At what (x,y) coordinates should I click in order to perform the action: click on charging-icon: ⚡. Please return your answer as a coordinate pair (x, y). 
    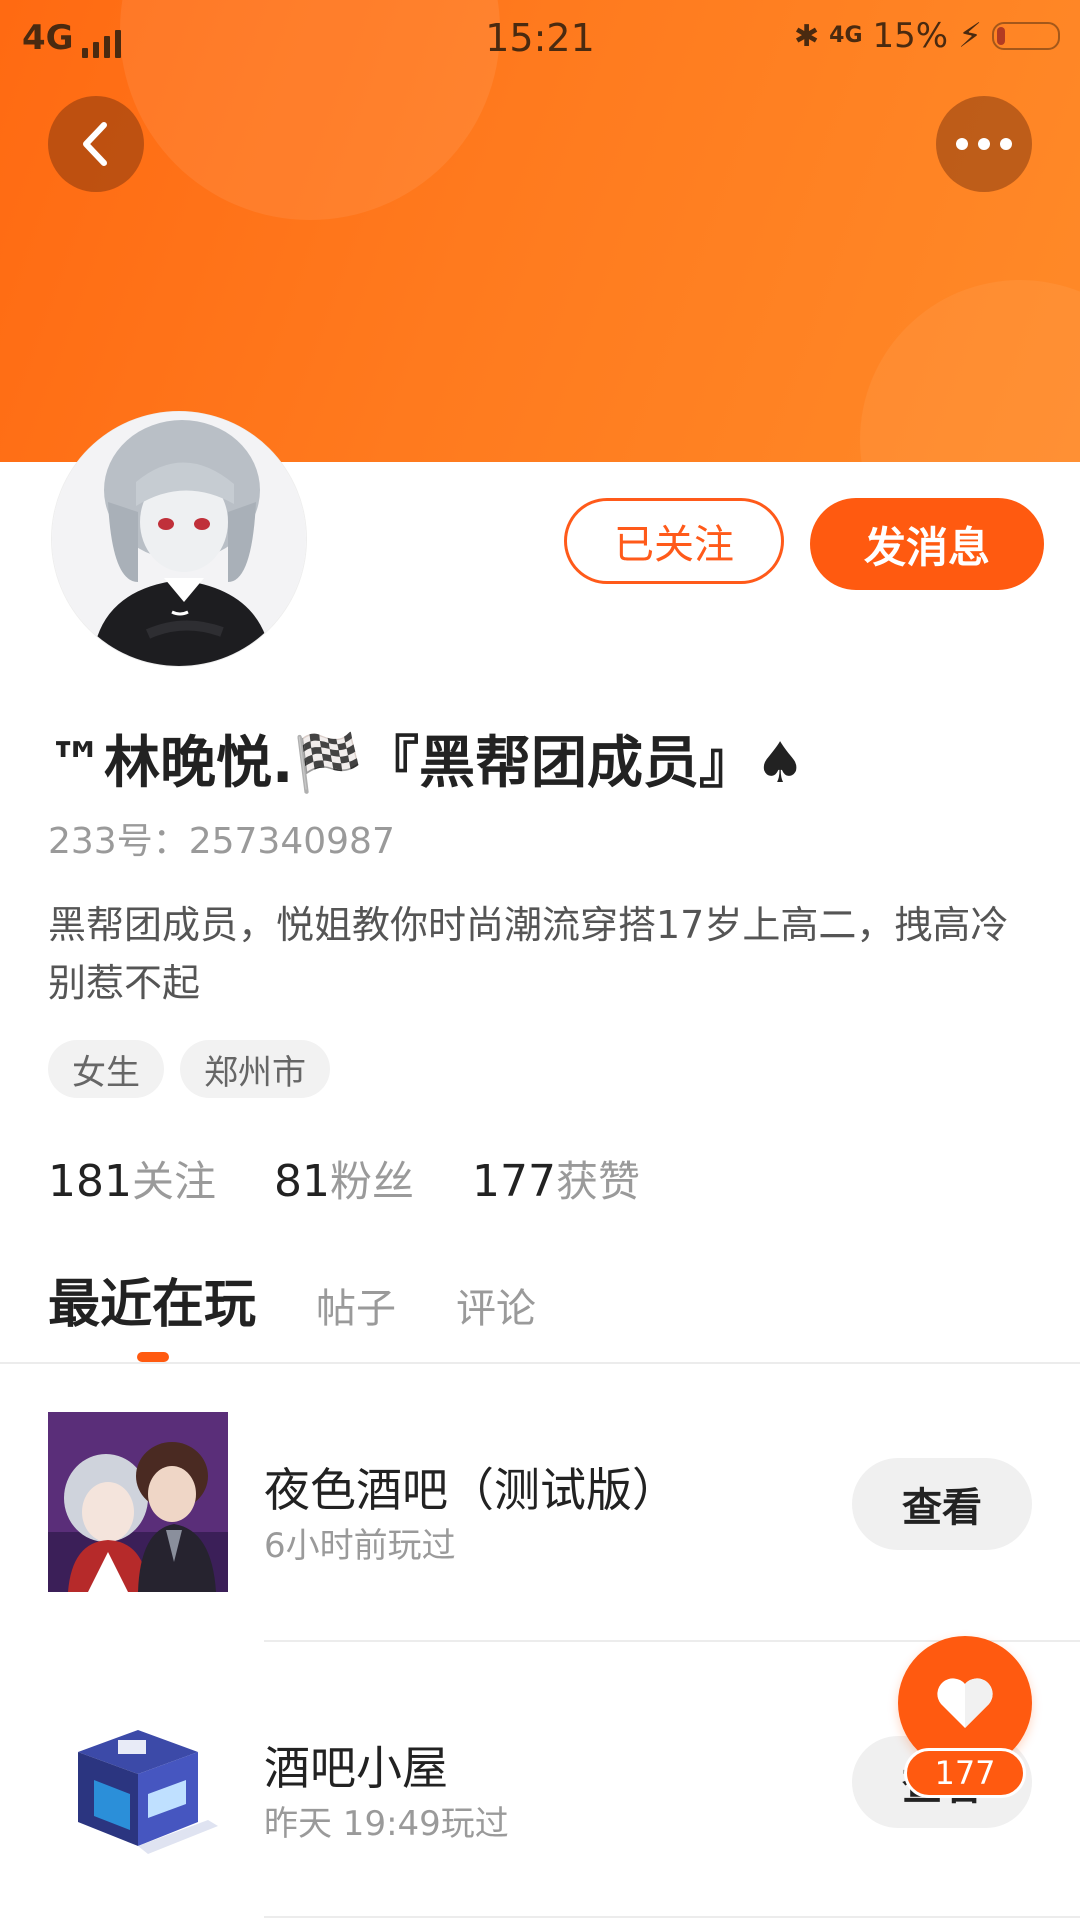
    Looking at the image, I should click on (970, 36).